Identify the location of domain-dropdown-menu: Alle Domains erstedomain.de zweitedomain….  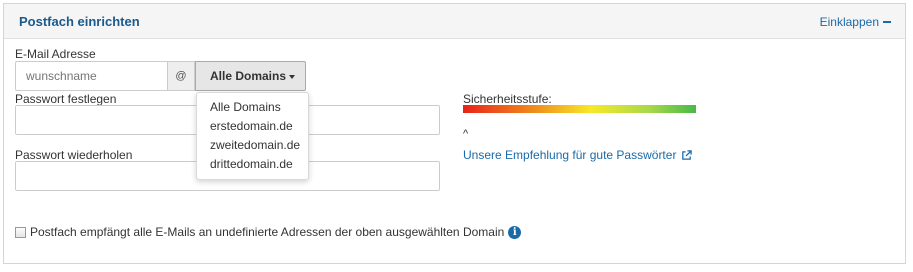
(252, 136).